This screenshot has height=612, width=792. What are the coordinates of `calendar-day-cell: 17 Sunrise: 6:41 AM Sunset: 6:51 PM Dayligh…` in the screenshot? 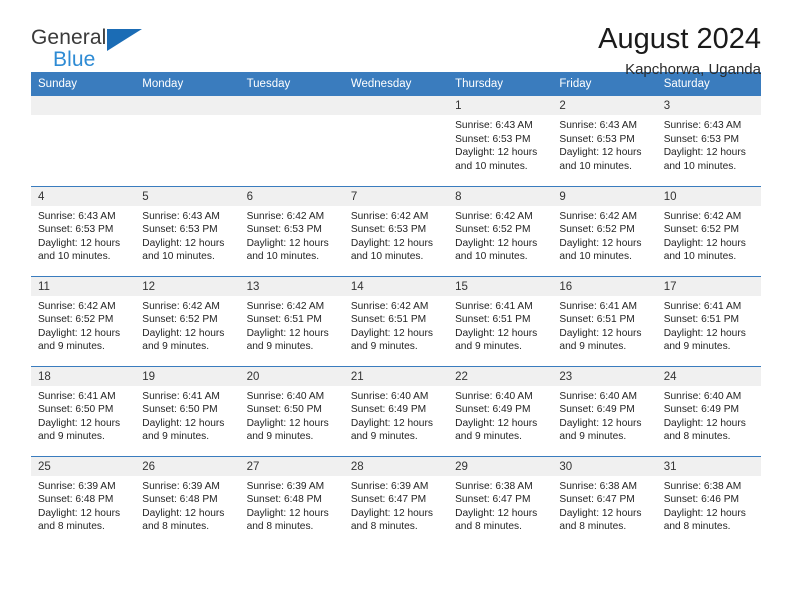 It's located at (708, 320).